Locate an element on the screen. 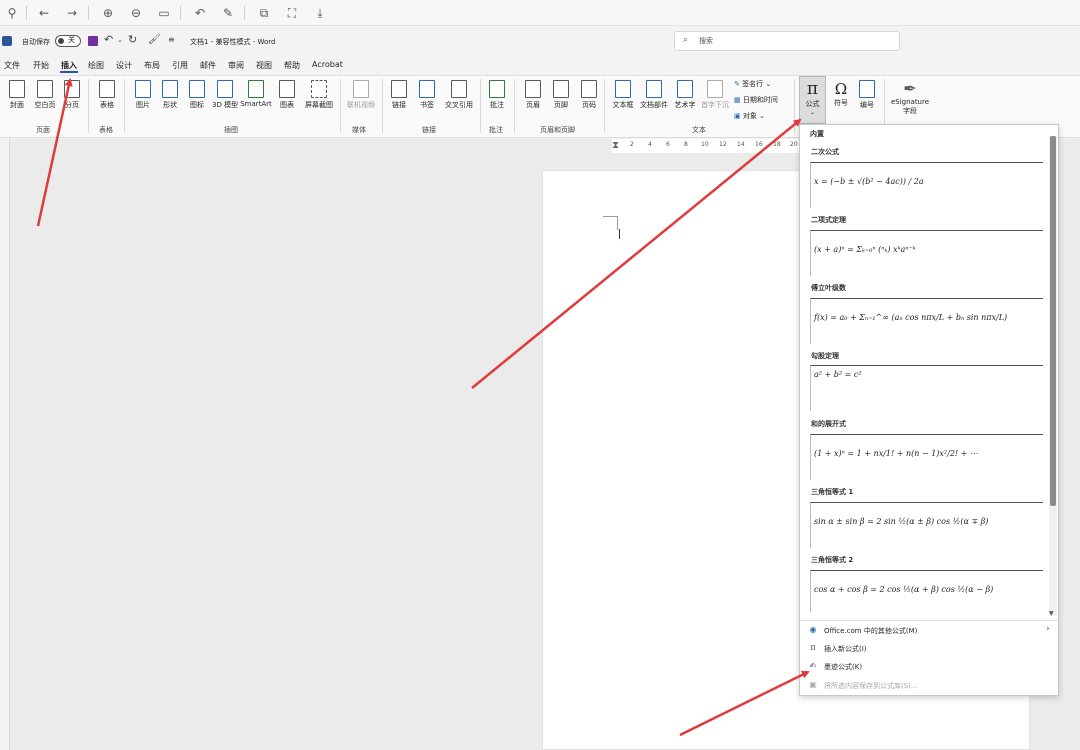  blank-page-button: 空白页 is located at coordinates (45, 95).